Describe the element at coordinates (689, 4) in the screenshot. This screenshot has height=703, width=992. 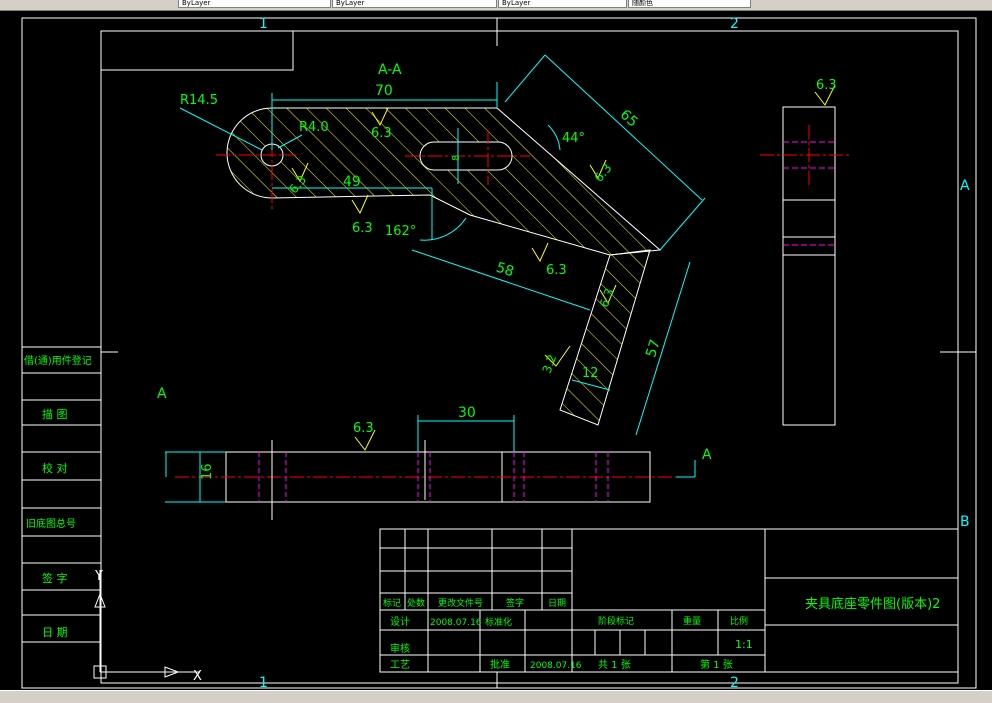
I see `lineweight-dropdown: 随颜色` at that location.